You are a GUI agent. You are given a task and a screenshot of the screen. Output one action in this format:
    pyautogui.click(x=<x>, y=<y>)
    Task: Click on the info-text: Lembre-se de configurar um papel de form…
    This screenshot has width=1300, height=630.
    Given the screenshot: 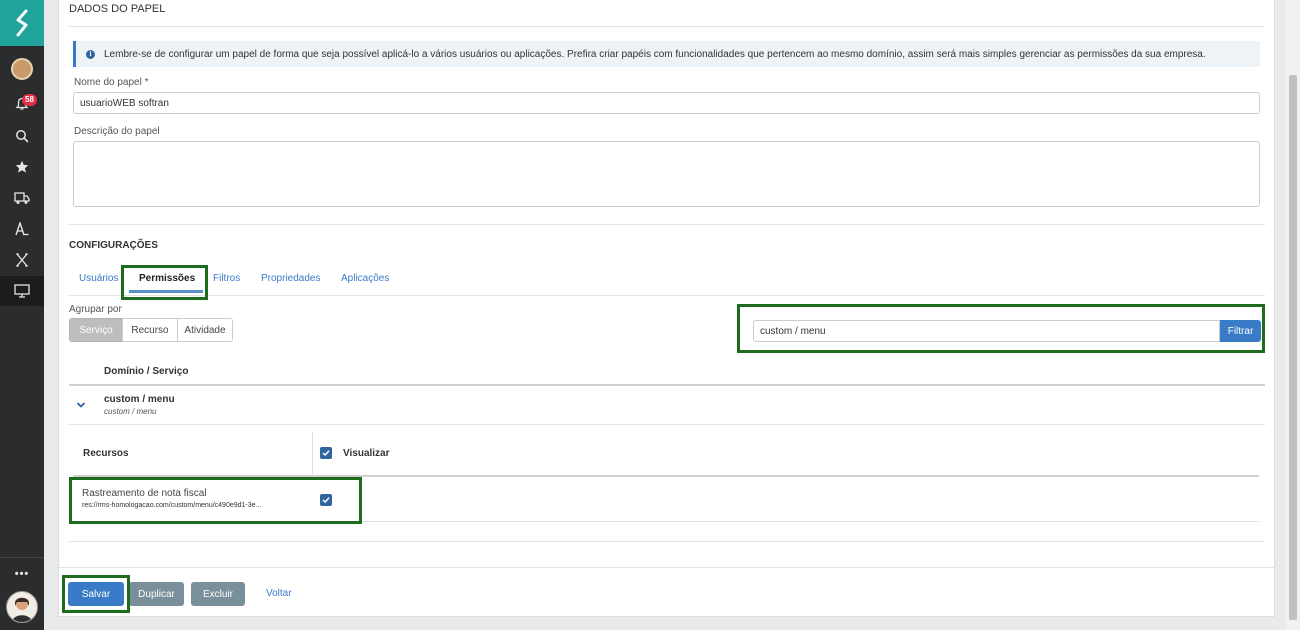 What is the action you would take?
    pyautogui.click(x=655, y=54)
    